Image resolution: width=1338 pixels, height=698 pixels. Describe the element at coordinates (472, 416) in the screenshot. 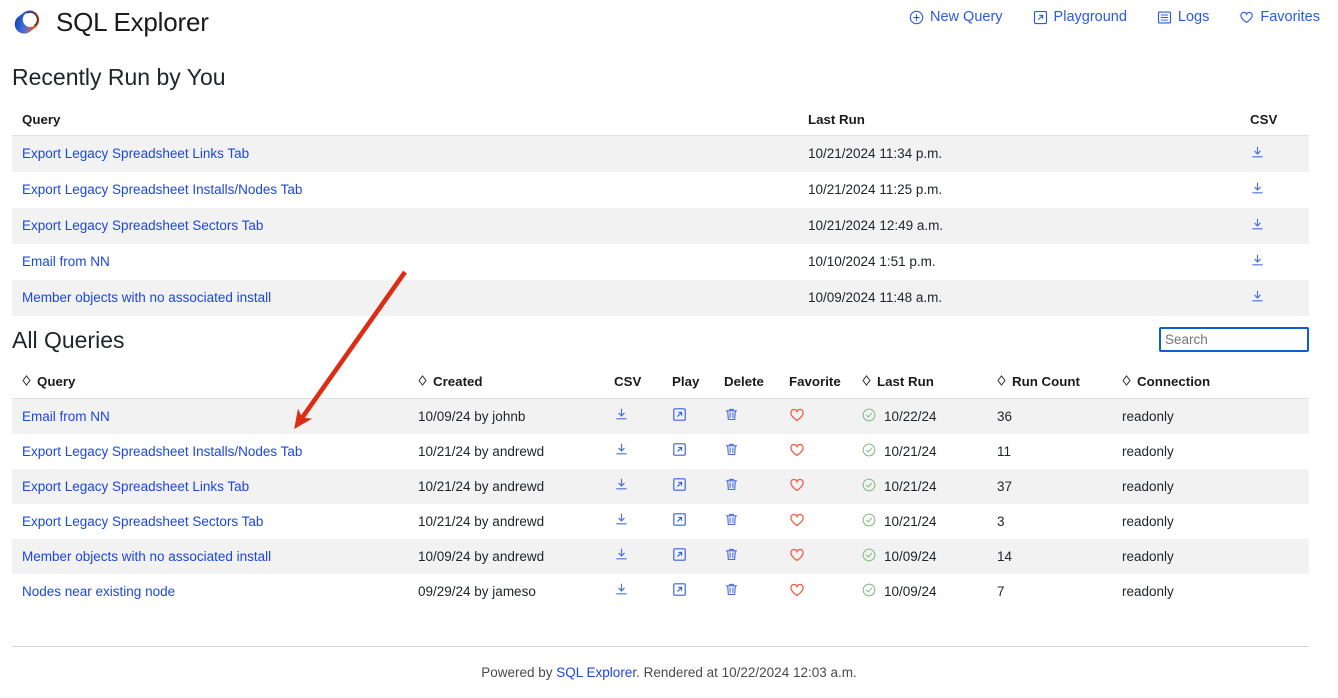

I see `created-value: 10/09/24 by johnb` at that location.